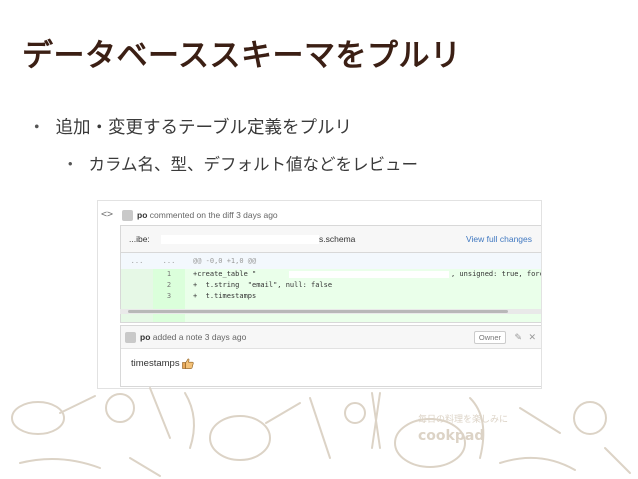 Image resolution: width=638 pixels, height=479 pixels. Describe the element at coordinates (331, 337) in the screenshot. I see `note-header: po added a note 3 days ago Owner ✎ ✕` at that location.